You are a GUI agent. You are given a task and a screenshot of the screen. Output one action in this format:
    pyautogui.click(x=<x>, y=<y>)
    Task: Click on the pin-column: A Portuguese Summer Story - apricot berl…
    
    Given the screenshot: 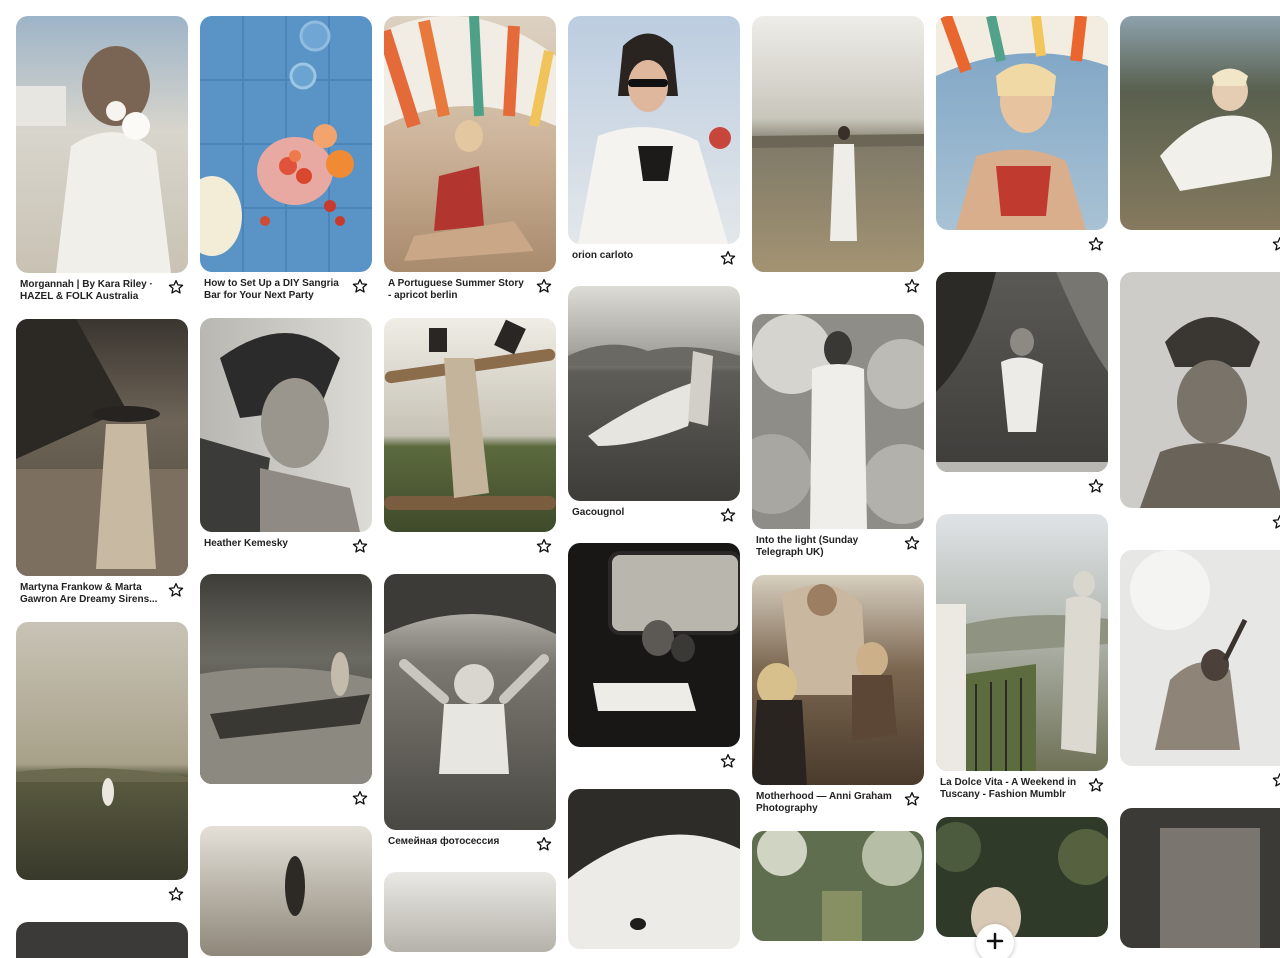 What is the action you would take?
    pyautogui.click(x=470, y=487)
    